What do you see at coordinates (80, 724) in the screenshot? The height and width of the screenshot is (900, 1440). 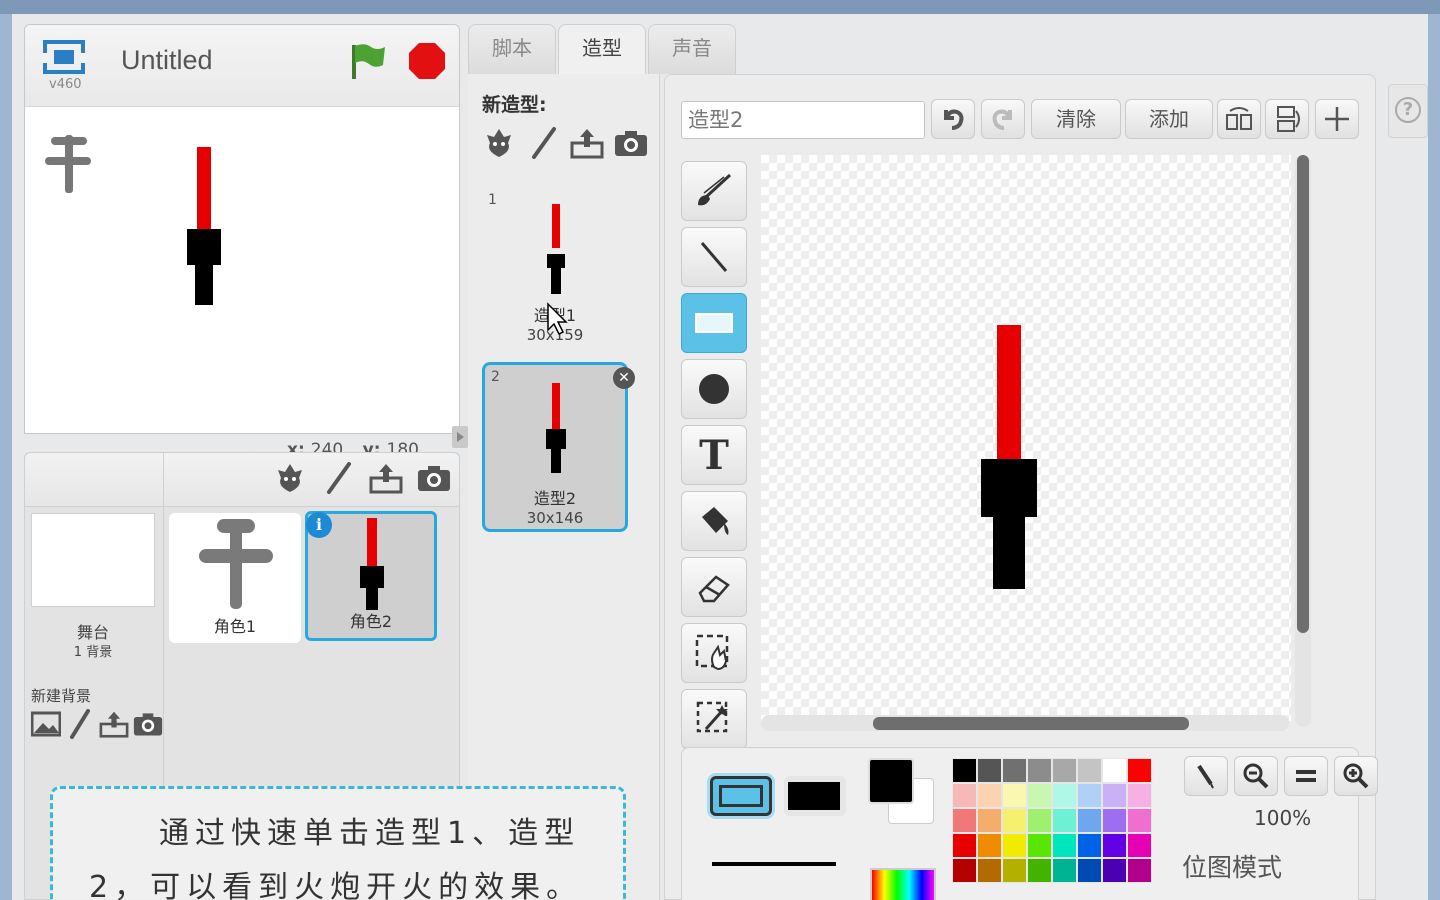 I see `paint-new-backdrop-icon` at bounding box center [80, 724].